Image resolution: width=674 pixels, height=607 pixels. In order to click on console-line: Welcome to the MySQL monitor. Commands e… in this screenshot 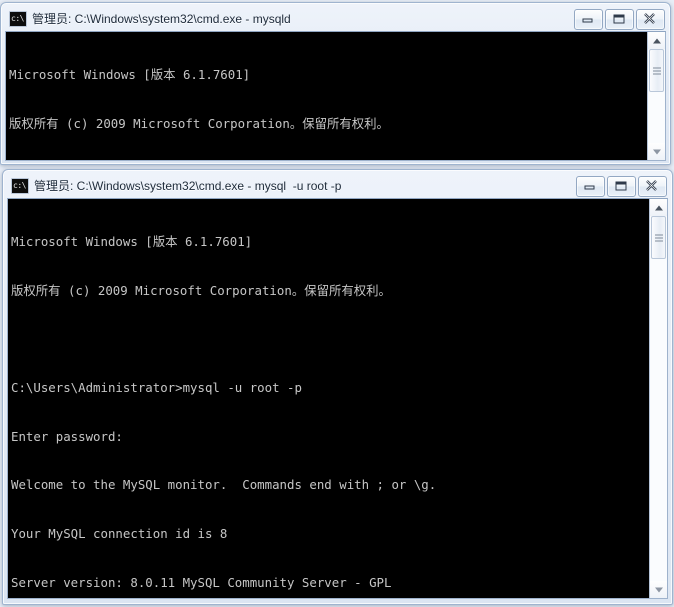, I will do `click(224, 485)`.